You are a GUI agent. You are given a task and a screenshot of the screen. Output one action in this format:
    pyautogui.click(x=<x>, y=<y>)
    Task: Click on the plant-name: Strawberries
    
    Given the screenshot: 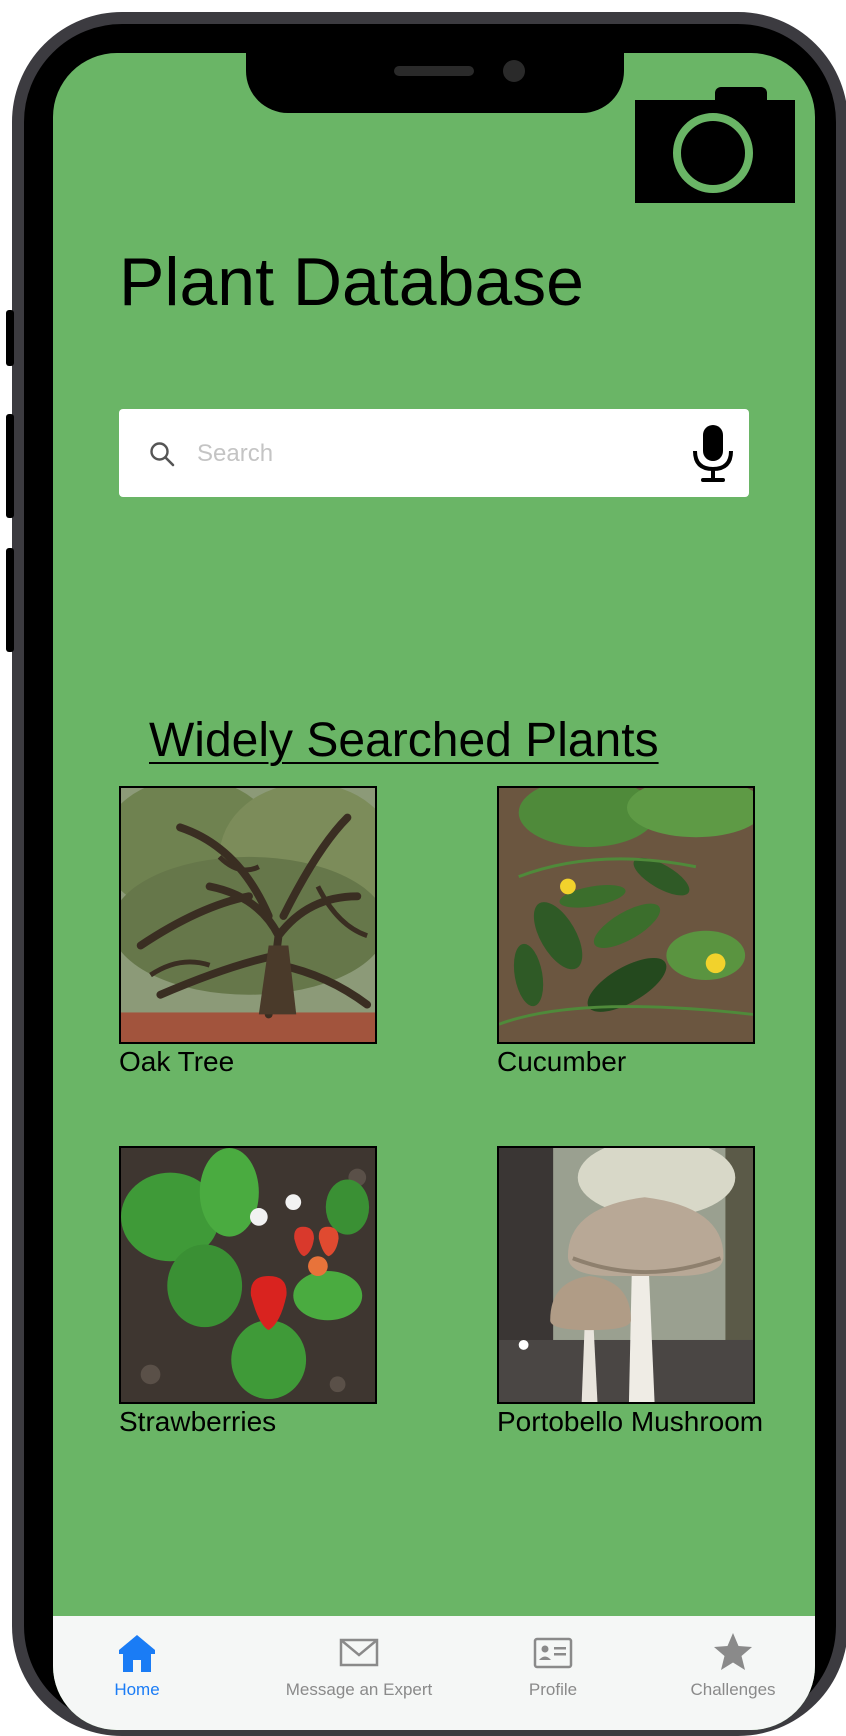 What is the action you would take?
    pyautogui.click(x=198, y=1421)
    